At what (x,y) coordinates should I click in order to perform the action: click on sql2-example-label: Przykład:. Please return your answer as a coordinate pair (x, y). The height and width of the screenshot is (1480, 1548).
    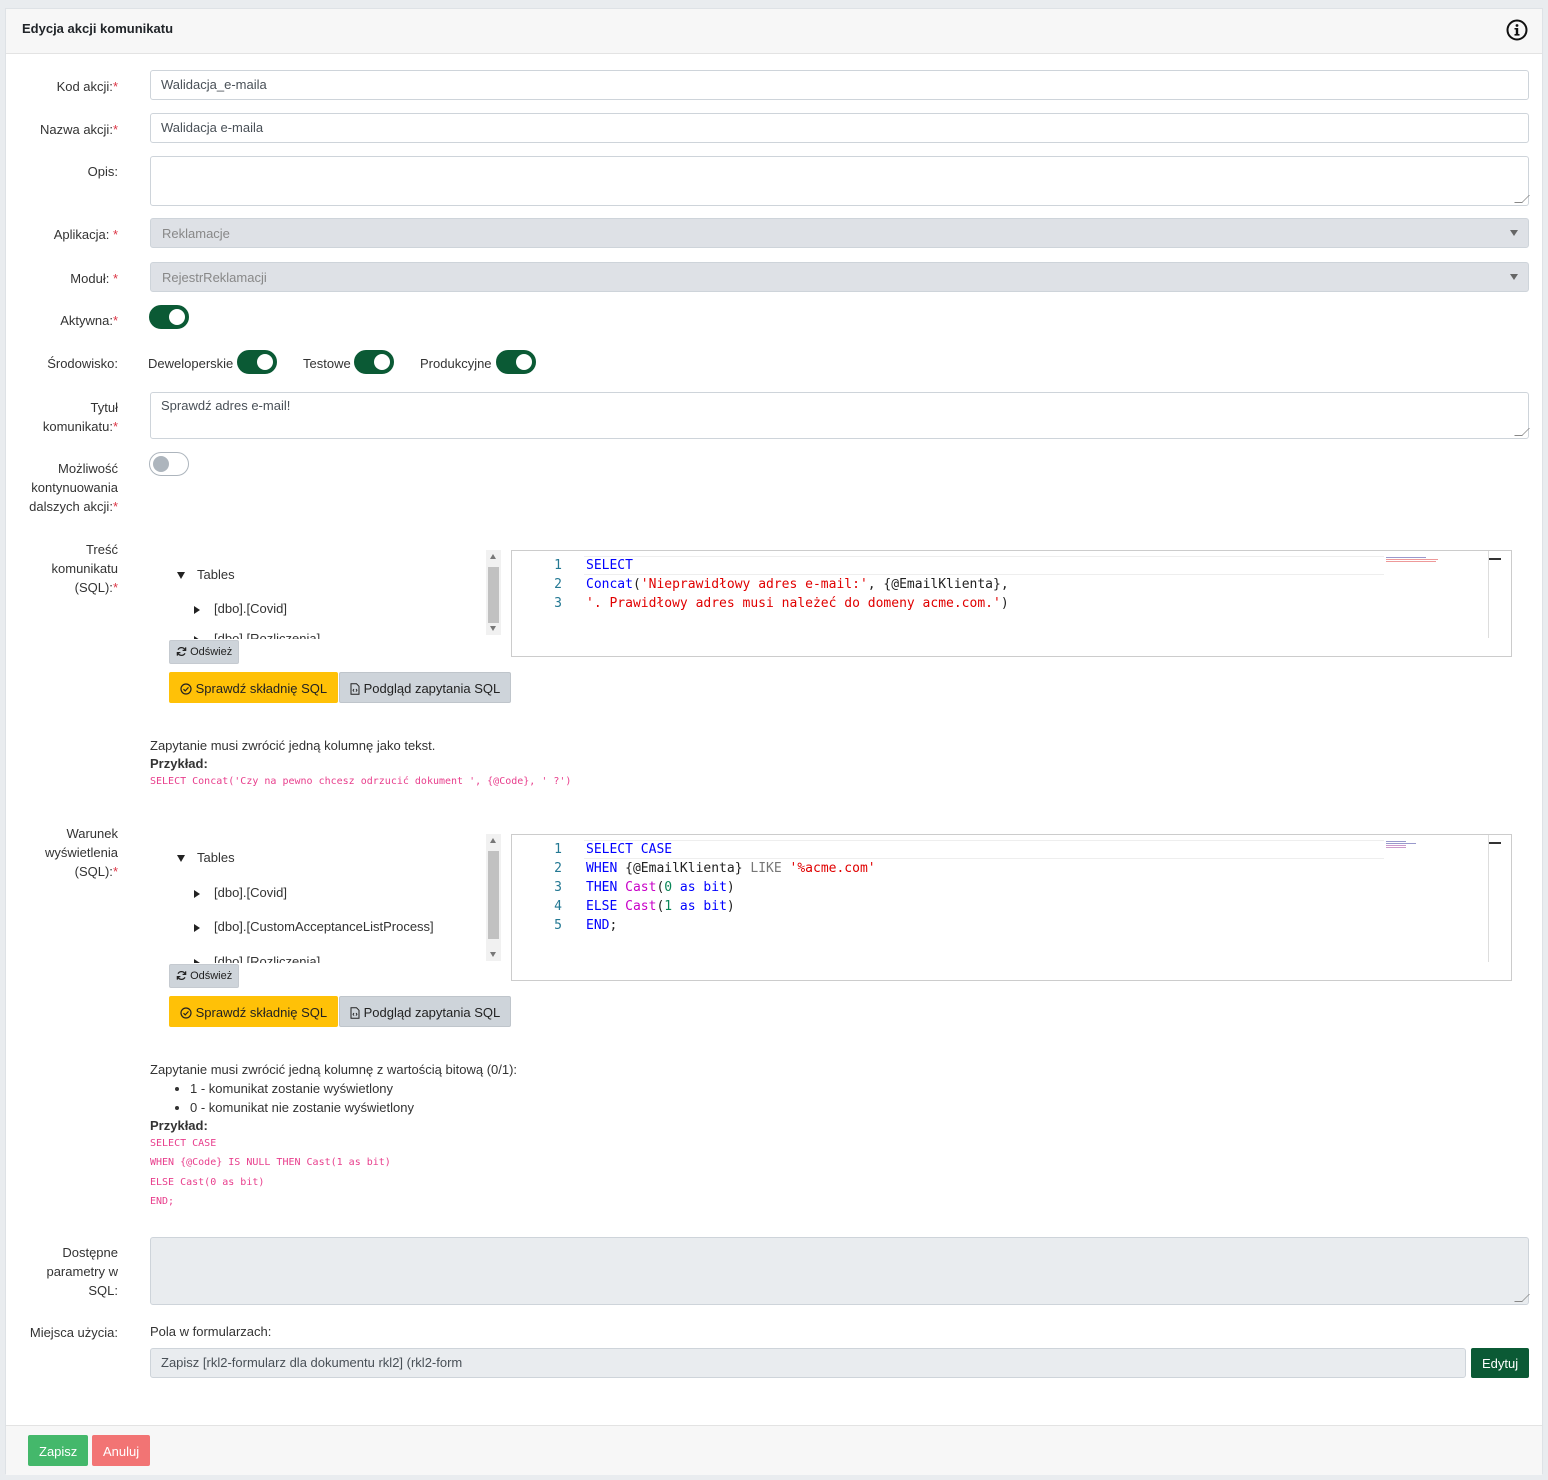
    Looking at the image, I should click on (179, 1125).